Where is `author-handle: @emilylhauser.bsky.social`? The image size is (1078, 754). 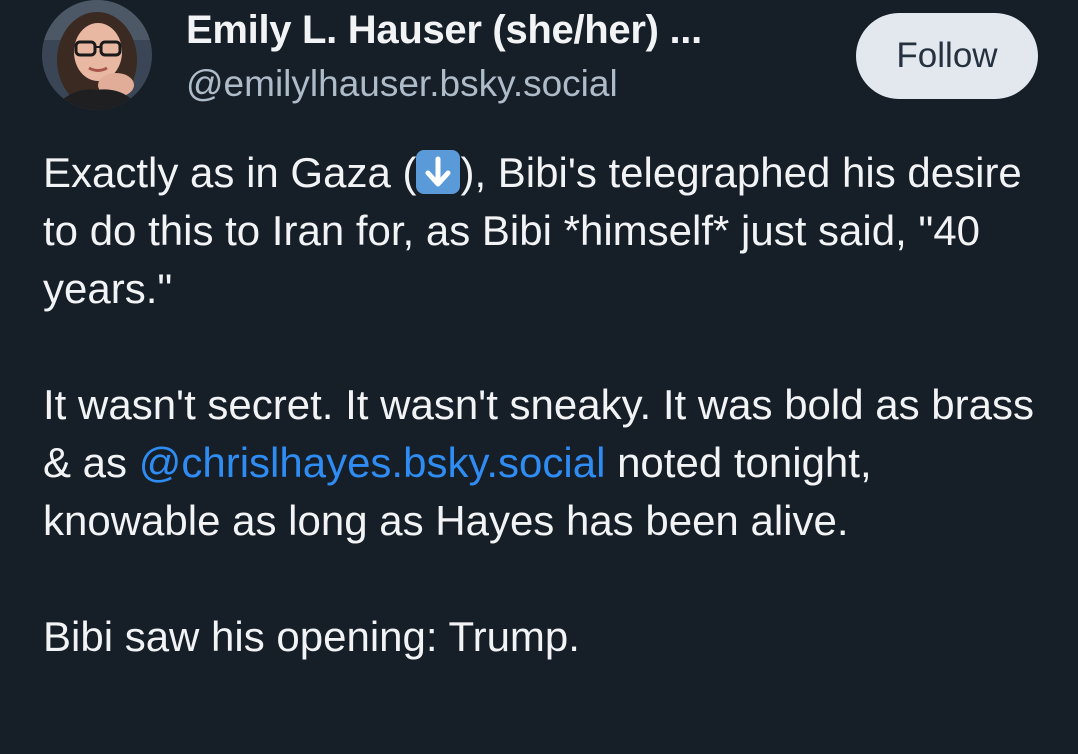
author-handle: @emilylhauser.bsky.social is located at coordinates (402, 84).